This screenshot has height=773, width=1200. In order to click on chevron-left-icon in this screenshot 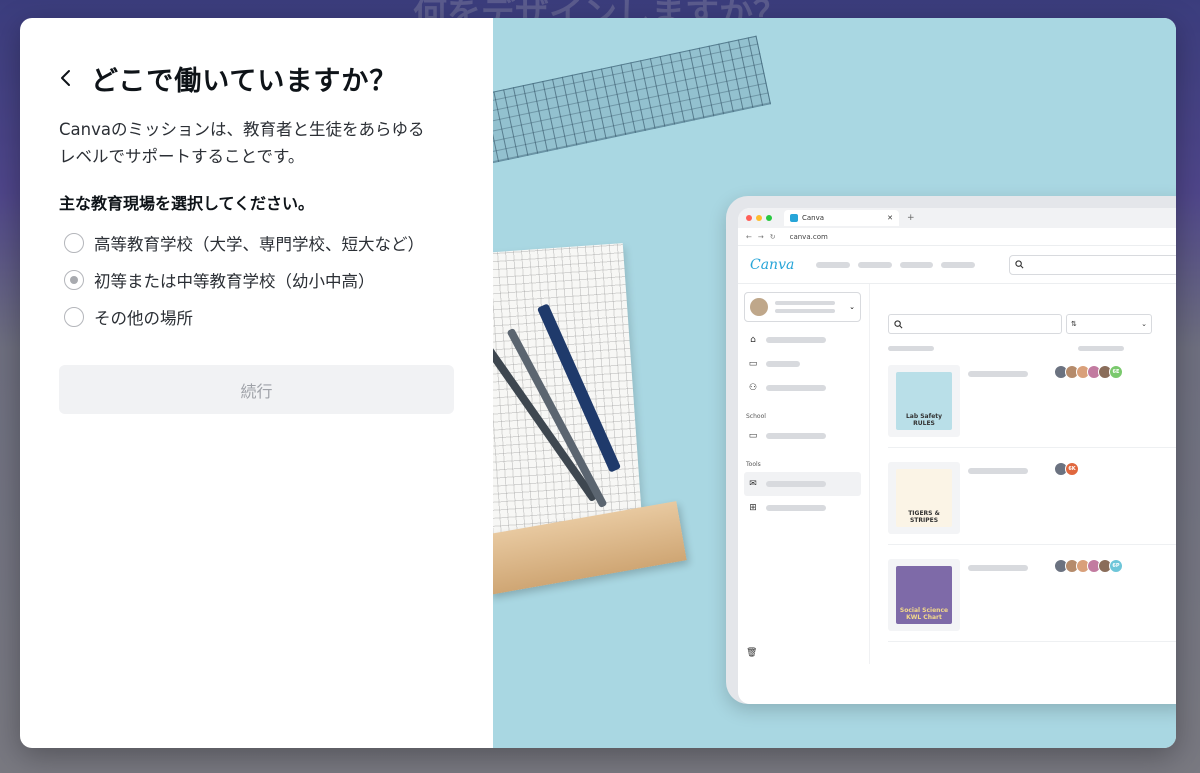, I will do `click(65, 78)`.